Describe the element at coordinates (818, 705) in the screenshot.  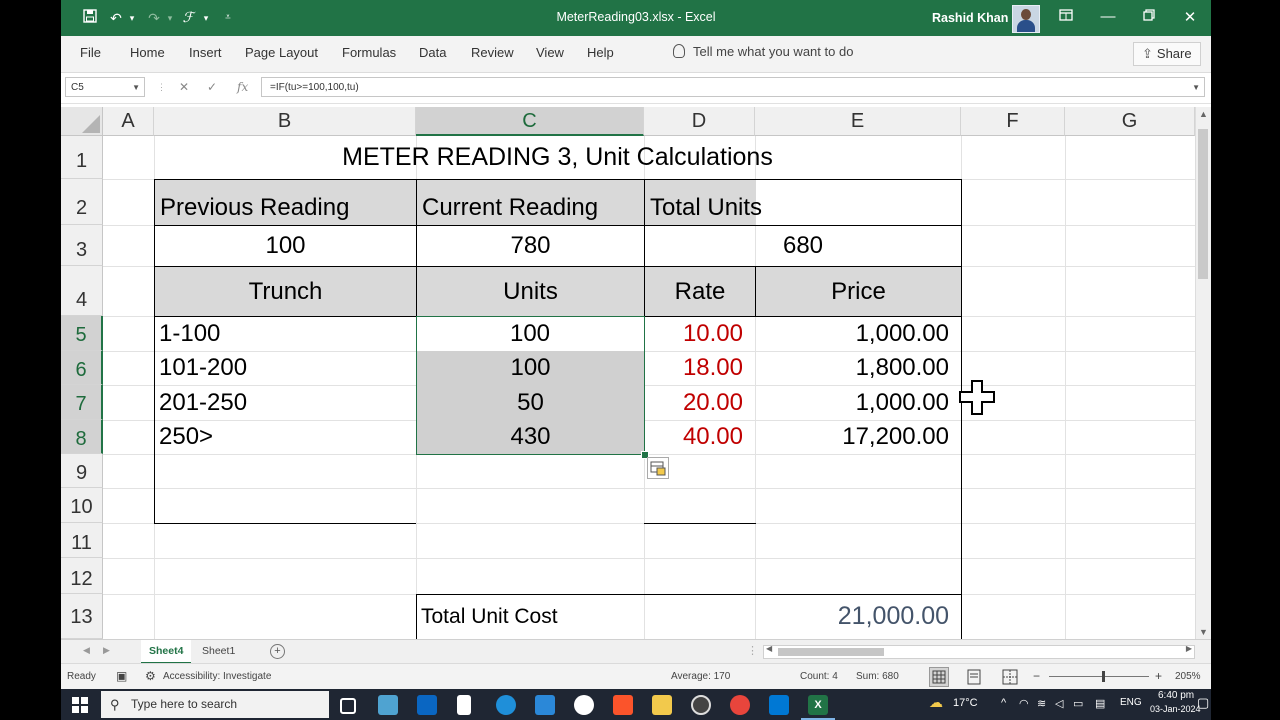
I see `excel-app-icon: X` at that location.